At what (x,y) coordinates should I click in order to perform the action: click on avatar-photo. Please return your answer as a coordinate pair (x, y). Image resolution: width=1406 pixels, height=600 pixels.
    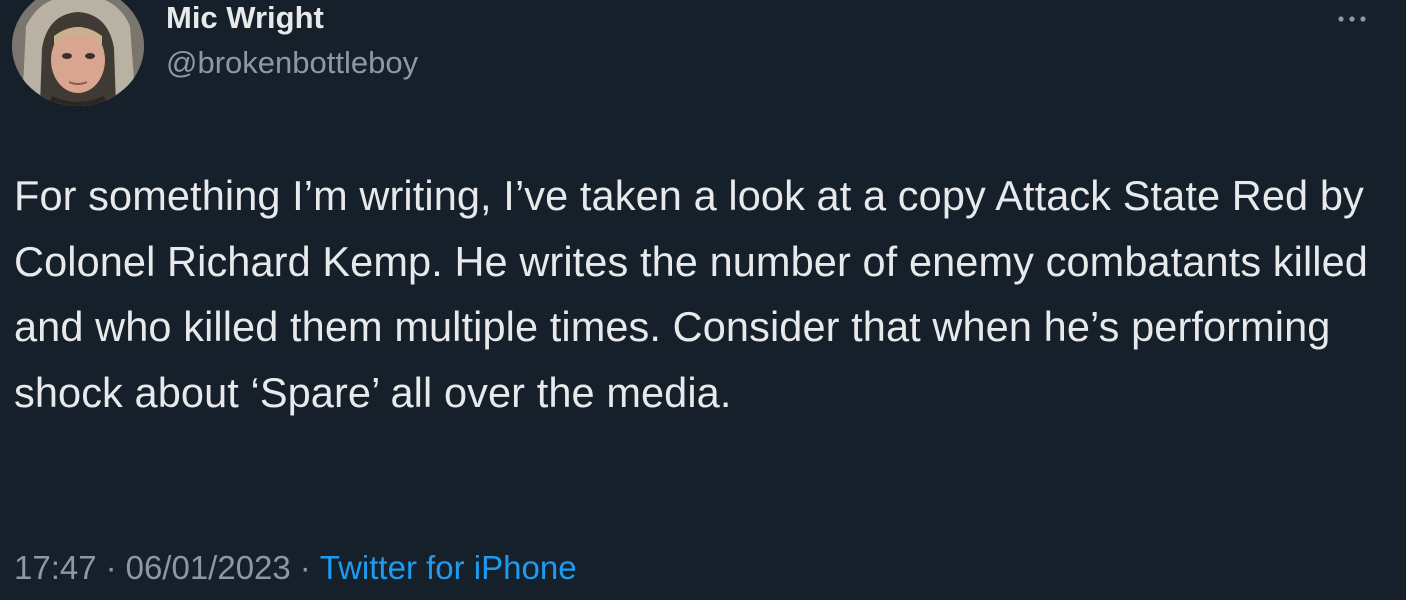
    Looking at the image, I should click on (78, 53).